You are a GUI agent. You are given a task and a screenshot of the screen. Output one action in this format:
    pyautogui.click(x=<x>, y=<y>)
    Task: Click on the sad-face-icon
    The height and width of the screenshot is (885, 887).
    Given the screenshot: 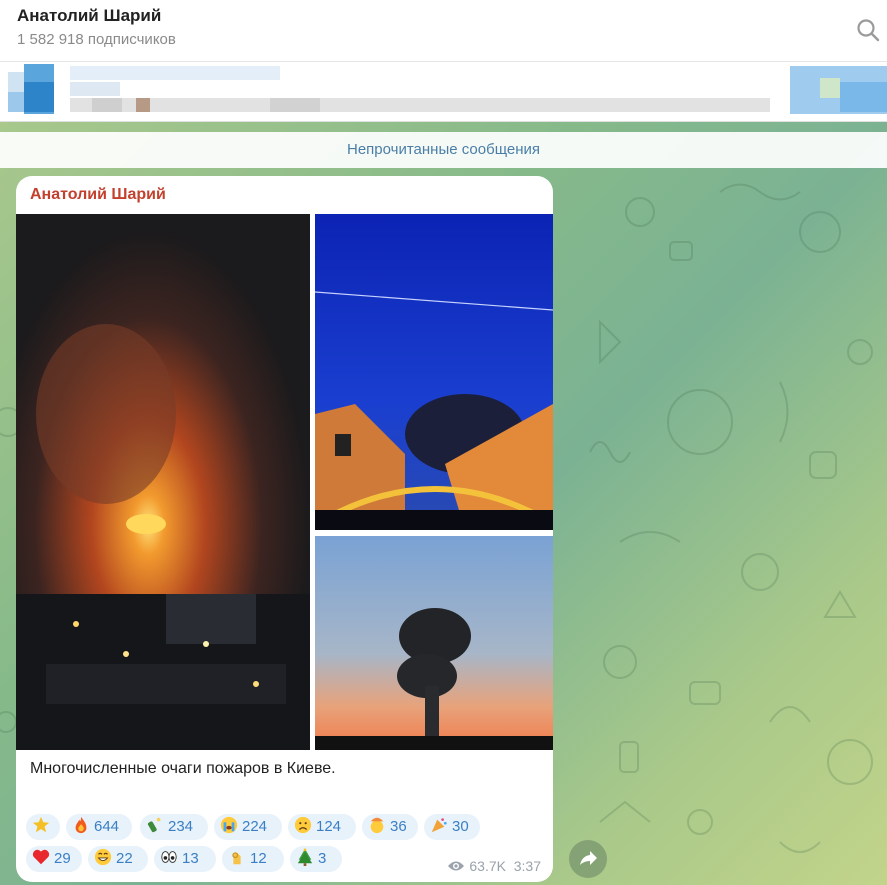 What is the action you would take?
    pyautogui.click(x=303, y=825)
    